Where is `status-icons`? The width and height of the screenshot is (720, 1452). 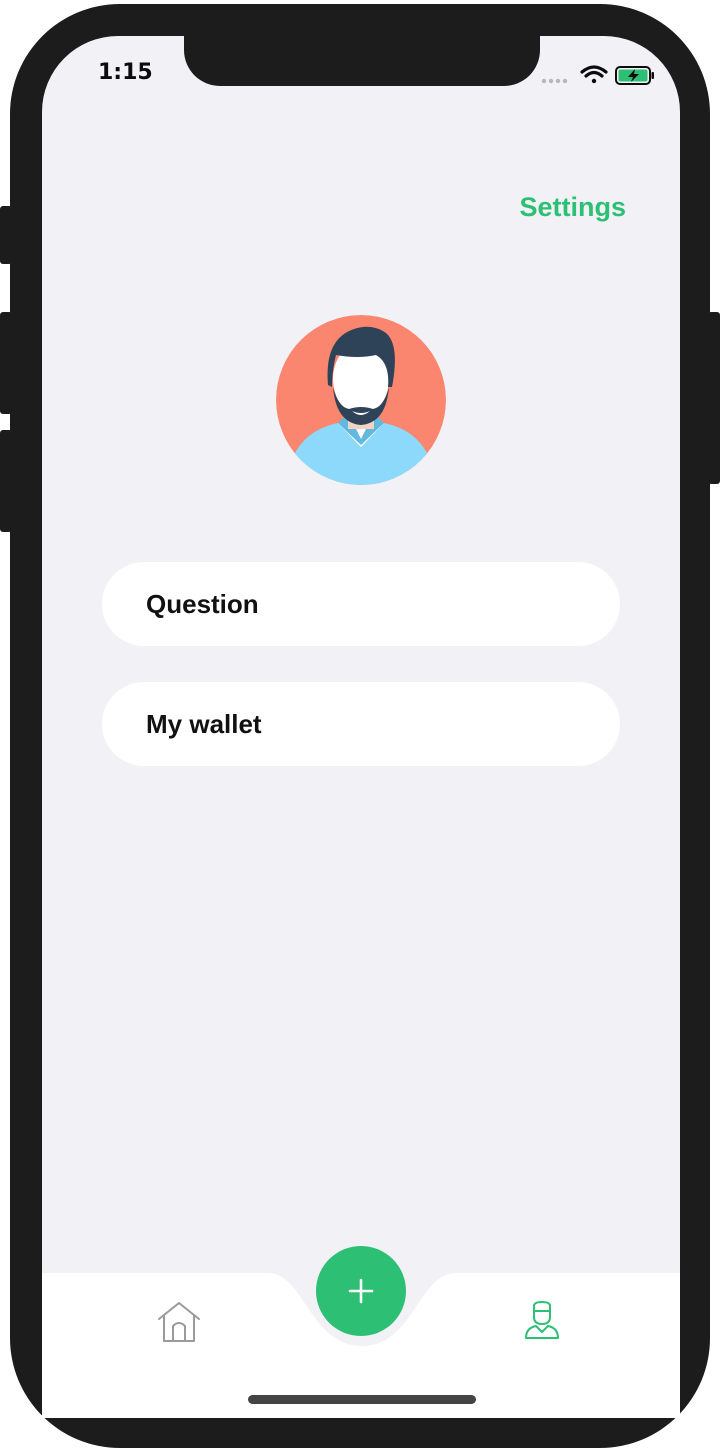
status-icons is located at coordinates (597, 75).